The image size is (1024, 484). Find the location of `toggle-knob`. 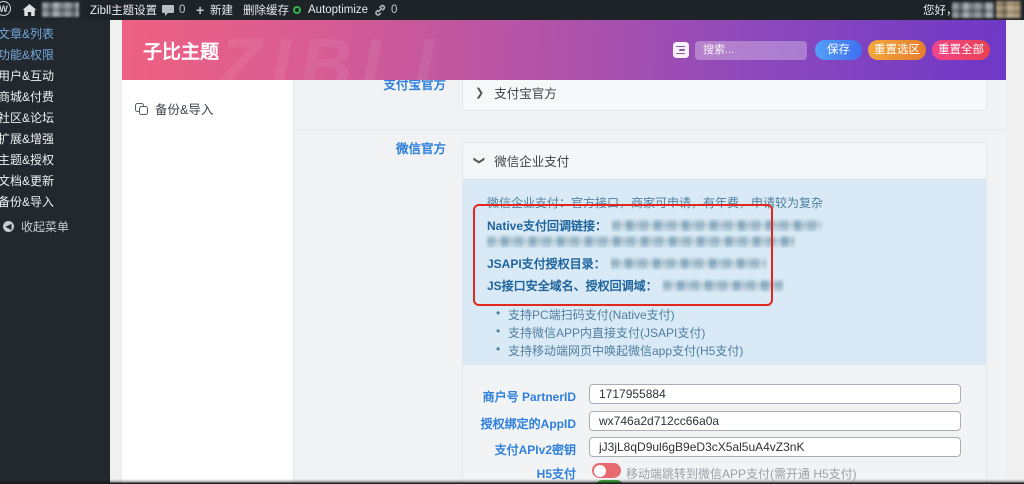

toggle-knob is located at coordinates (599, 470).